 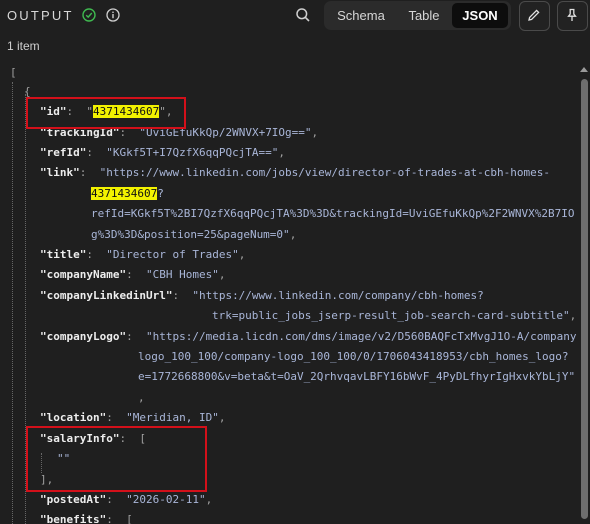 I want to click on field-link-cont: g%3D%3D&position=25&pageNum=0",, so click(x=194, y=234).